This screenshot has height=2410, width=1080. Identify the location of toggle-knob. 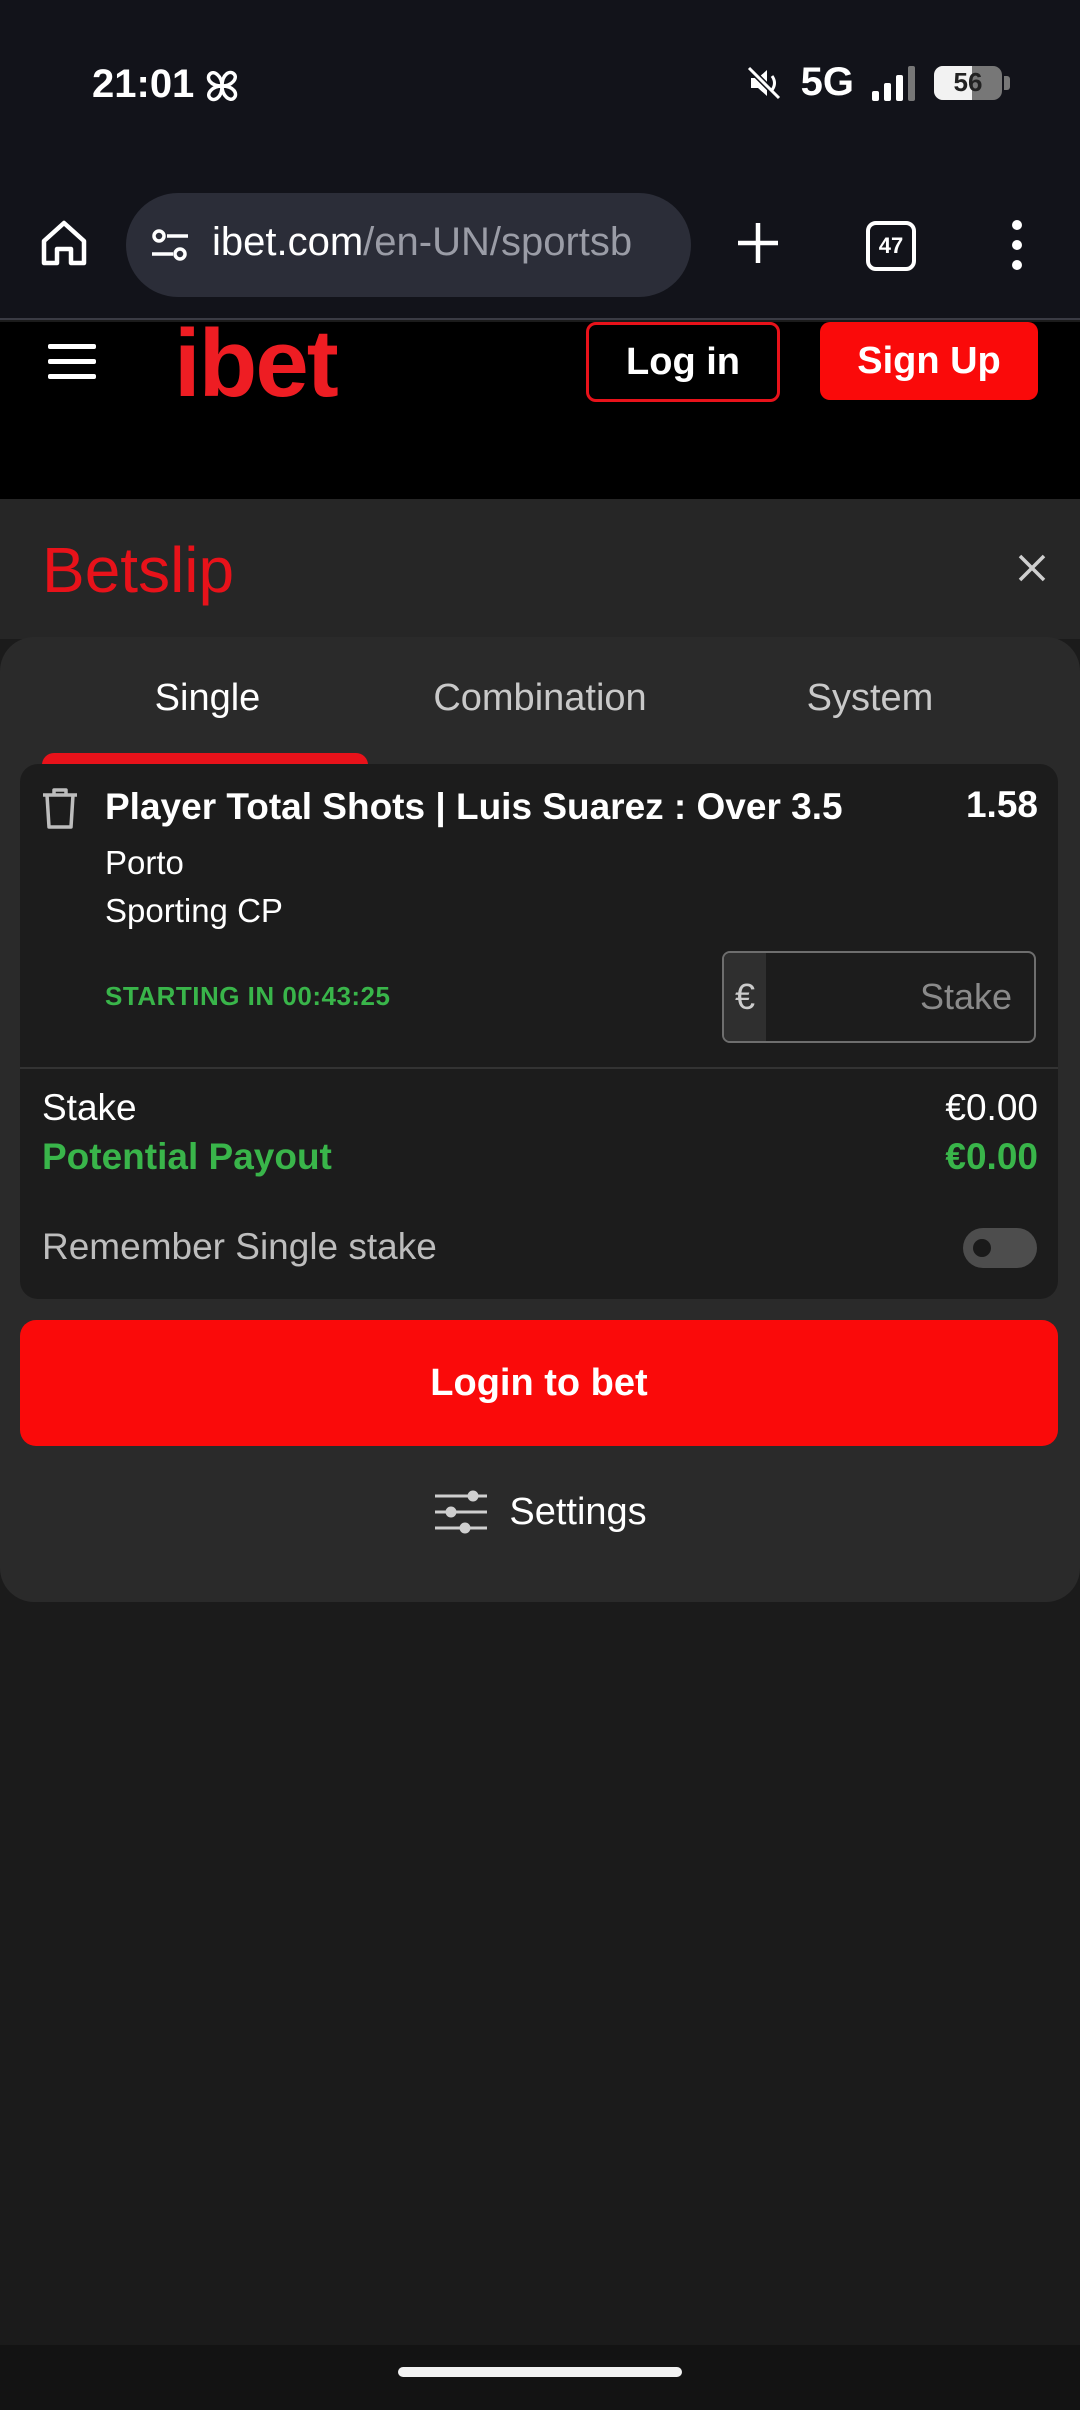
(982, 1248).